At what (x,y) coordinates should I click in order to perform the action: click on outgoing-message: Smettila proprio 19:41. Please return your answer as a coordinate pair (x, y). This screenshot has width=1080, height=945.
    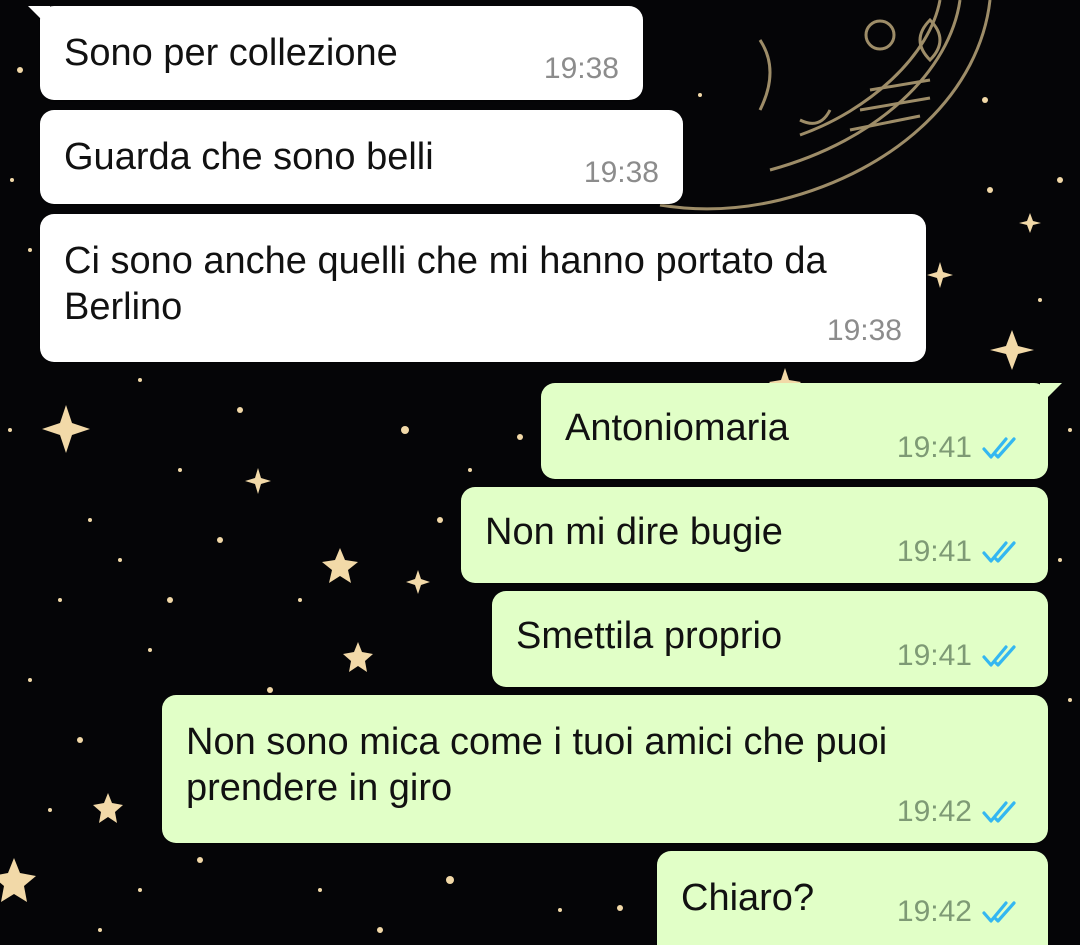
    Looking at the image, I should click on (770, 639).